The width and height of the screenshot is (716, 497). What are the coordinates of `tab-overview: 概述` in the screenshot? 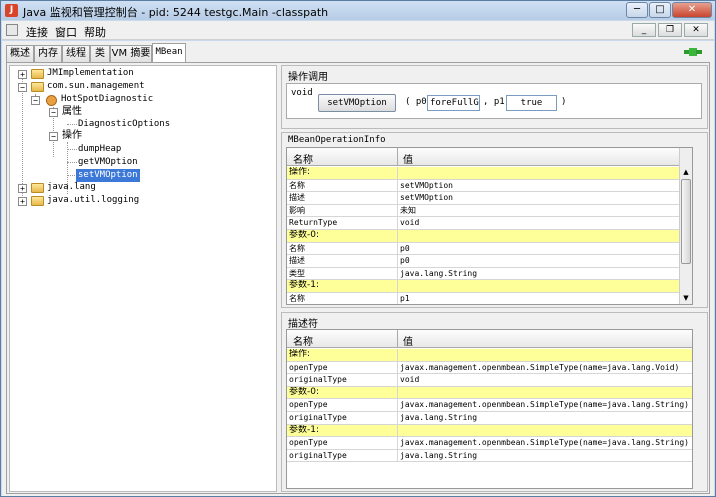 It's located at (20, 54).